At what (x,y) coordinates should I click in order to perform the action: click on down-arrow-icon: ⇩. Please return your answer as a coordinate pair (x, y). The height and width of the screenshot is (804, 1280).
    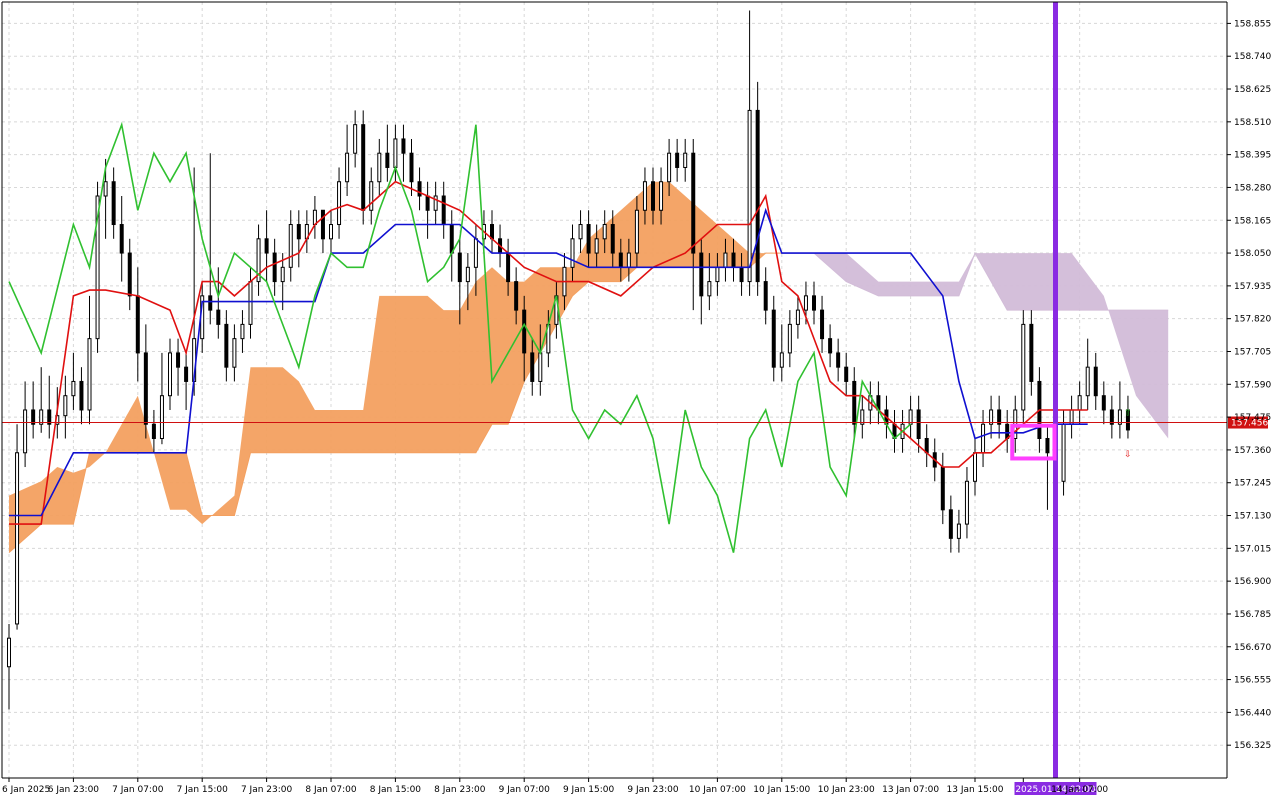
    Looking at the image, I should click on (1128, 455).